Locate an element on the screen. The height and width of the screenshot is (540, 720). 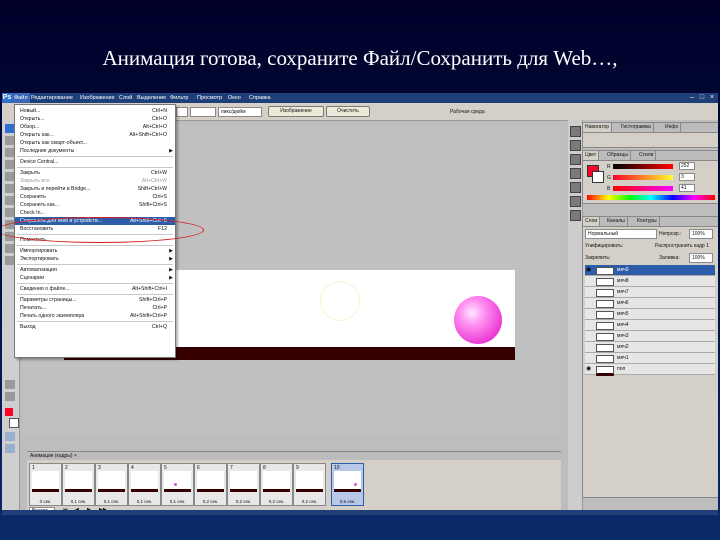
minimize-button: – is located at coordinates (692, 97).